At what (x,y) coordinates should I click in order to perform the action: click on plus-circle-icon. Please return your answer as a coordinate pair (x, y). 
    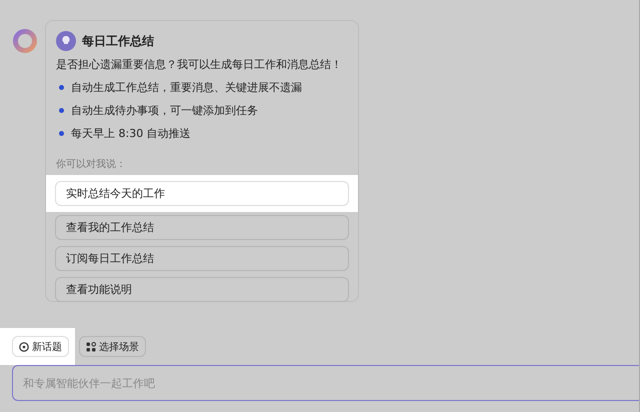
    Looking at the image, I should click on (24, 347).